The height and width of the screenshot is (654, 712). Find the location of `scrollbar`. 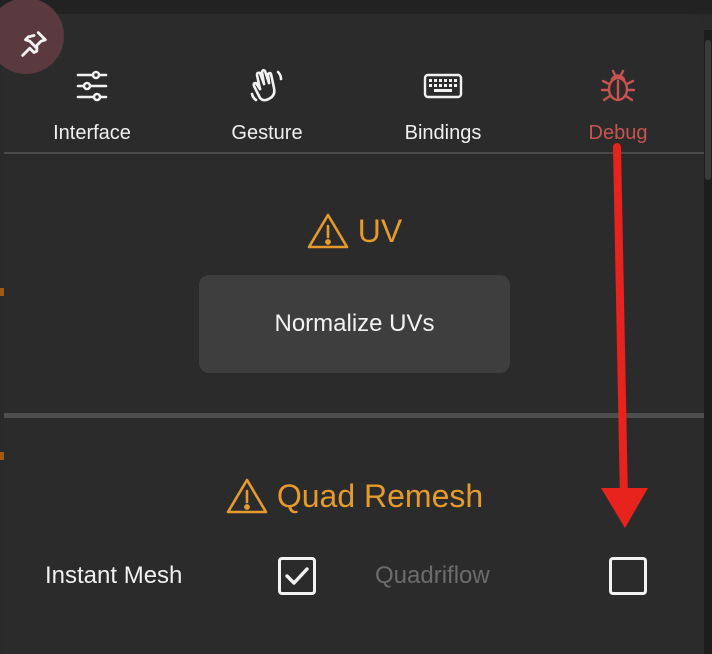

scrollbar is located at coordinates (708, 342).